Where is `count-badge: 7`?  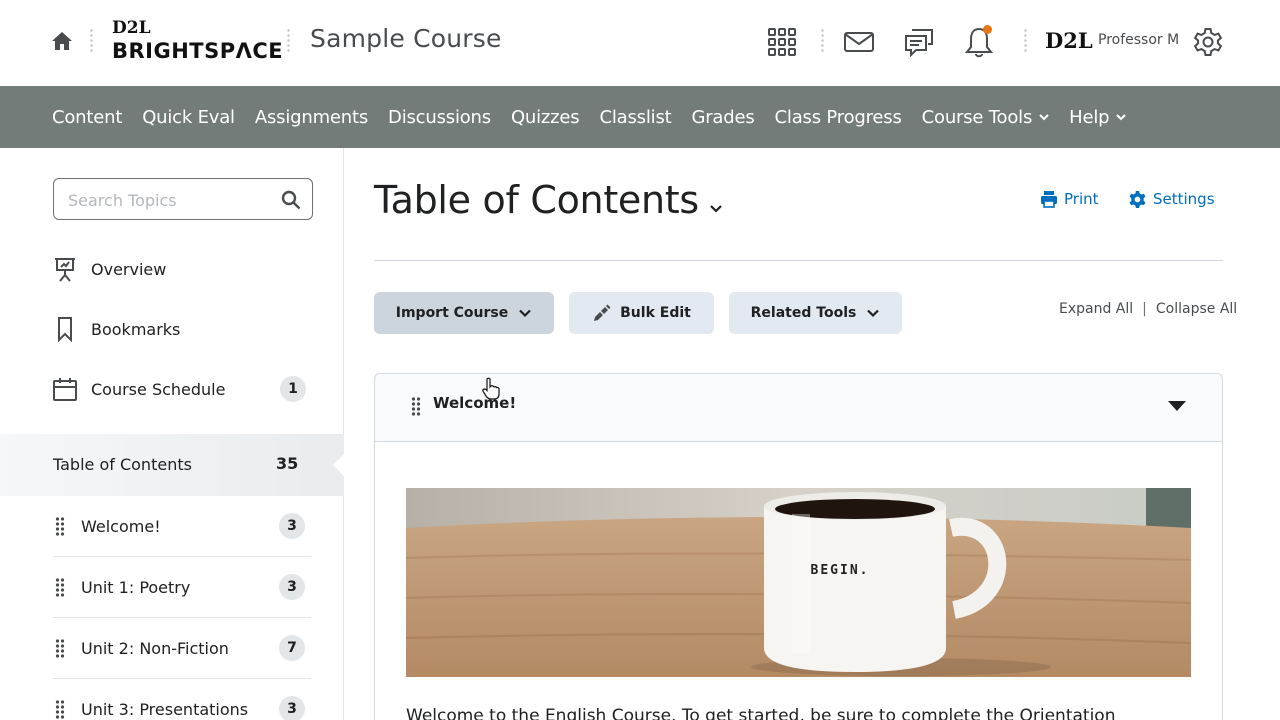
count-badge: 7 is located at coordinates (292, 648).